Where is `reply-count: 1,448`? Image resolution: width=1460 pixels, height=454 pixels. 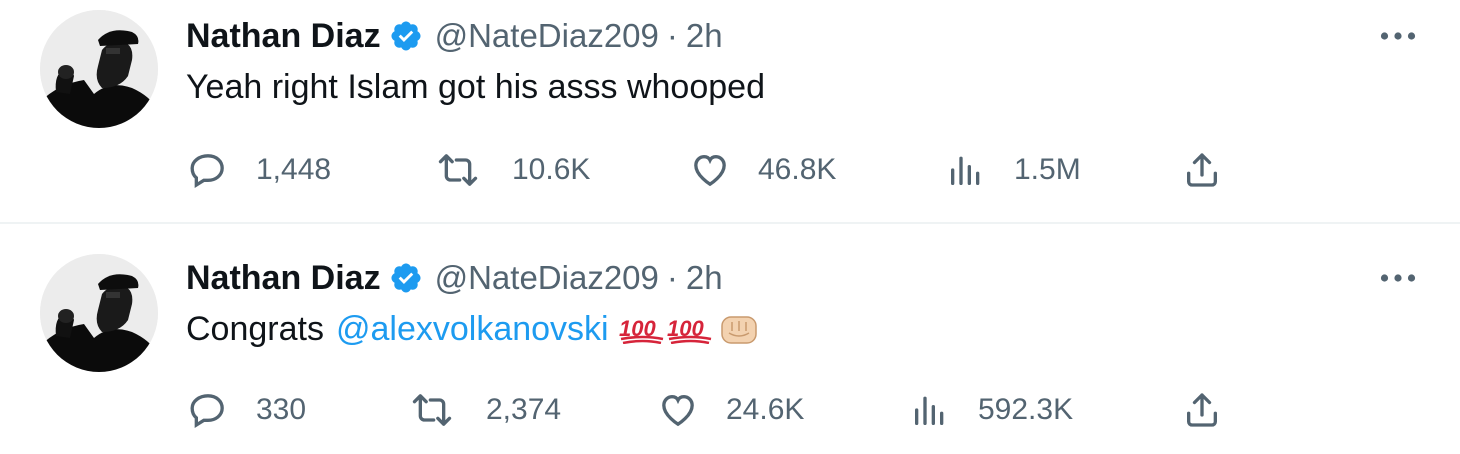 reply-count: 1,448 is located at coordinates (294, 169).